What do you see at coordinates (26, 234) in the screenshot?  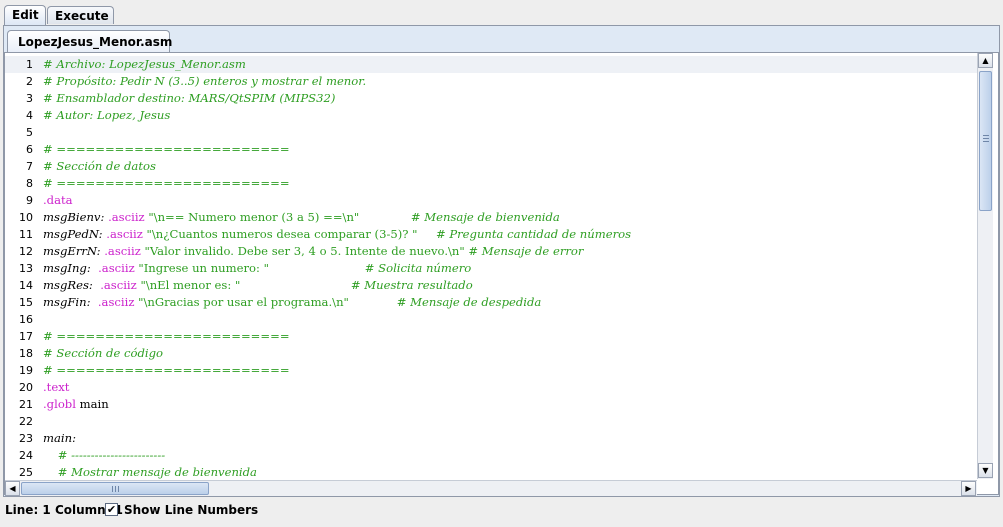 I see `line-number: 11` at bounding box center [26, 234].